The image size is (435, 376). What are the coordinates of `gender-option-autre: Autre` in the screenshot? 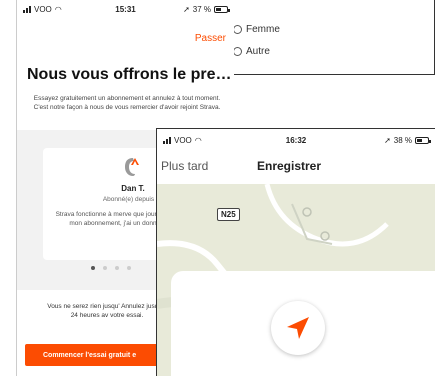 It's located at (251, 51).